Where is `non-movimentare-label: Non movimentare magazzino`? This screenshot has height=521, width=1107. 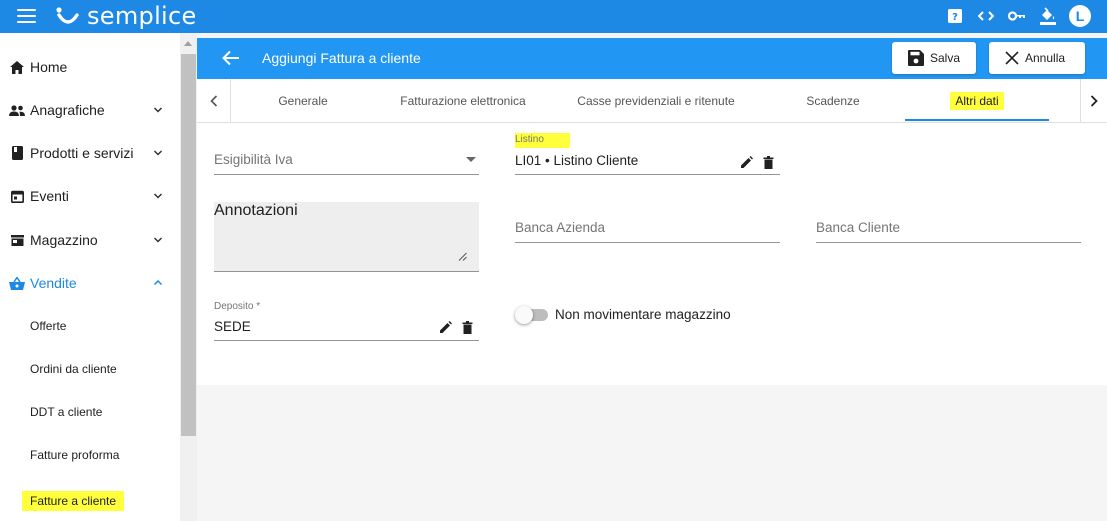 non-movimentare-label: Non movimentare magazzino is located at coordinates (643, 314).